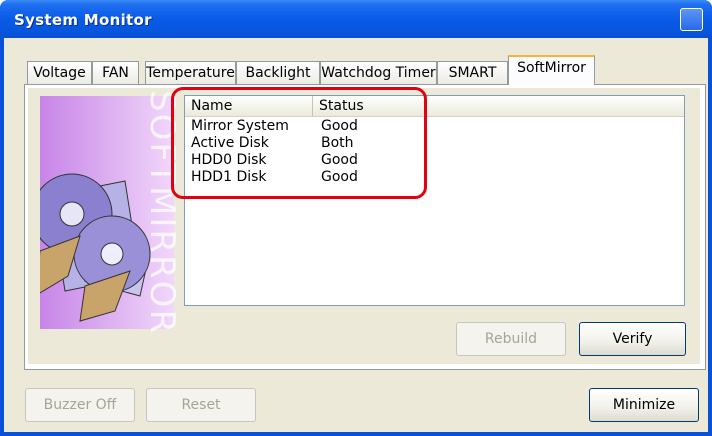 The height and width of the screenshot is (436, 712). What do you see at coordinates (80, 405) in the screenshot?
I see `buzzer-off-button: Buzzer Off` at bounding box center [80, 405].